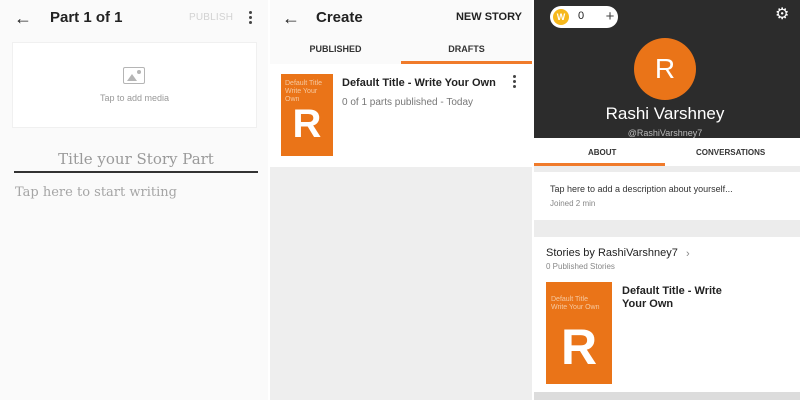  I want to click on image-icon, so click(134, 75).